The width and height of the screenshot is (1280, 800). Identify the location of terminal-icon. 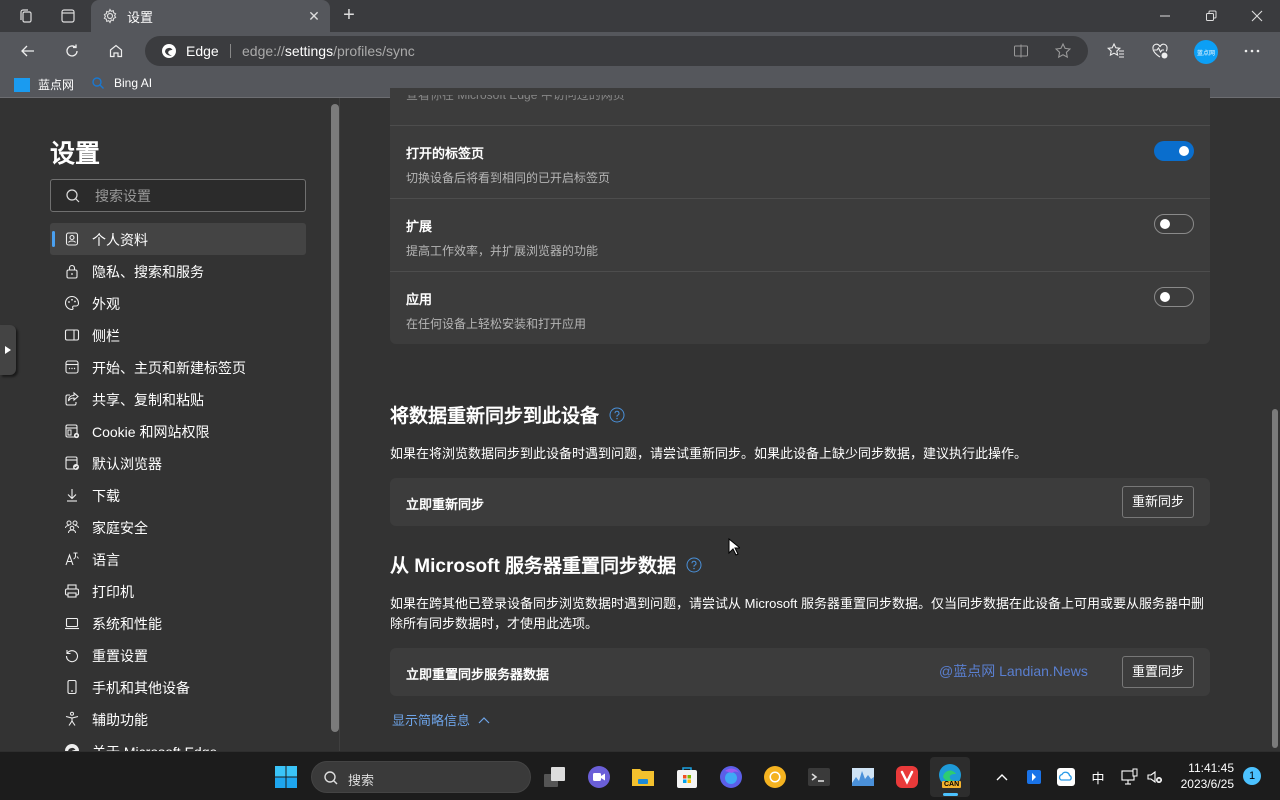
(819, 777).